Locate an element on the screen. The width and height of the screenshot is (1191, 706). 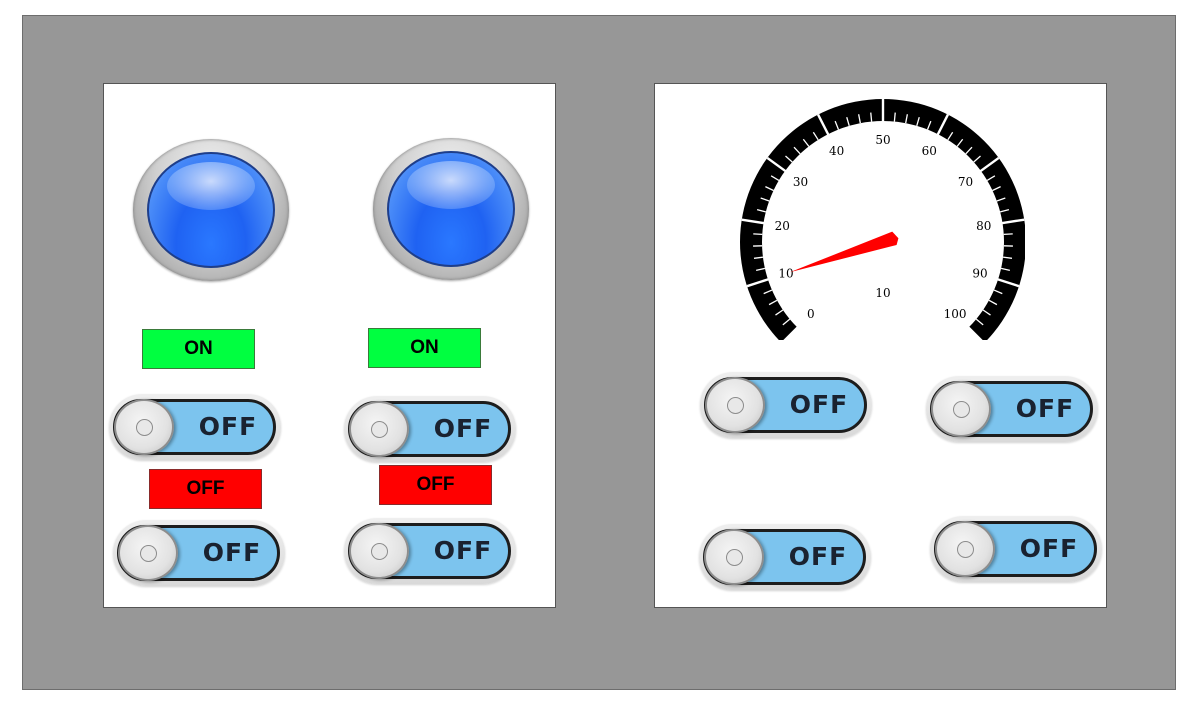
toggle-switch-r3: OFF is located at coordinates (785, 557).